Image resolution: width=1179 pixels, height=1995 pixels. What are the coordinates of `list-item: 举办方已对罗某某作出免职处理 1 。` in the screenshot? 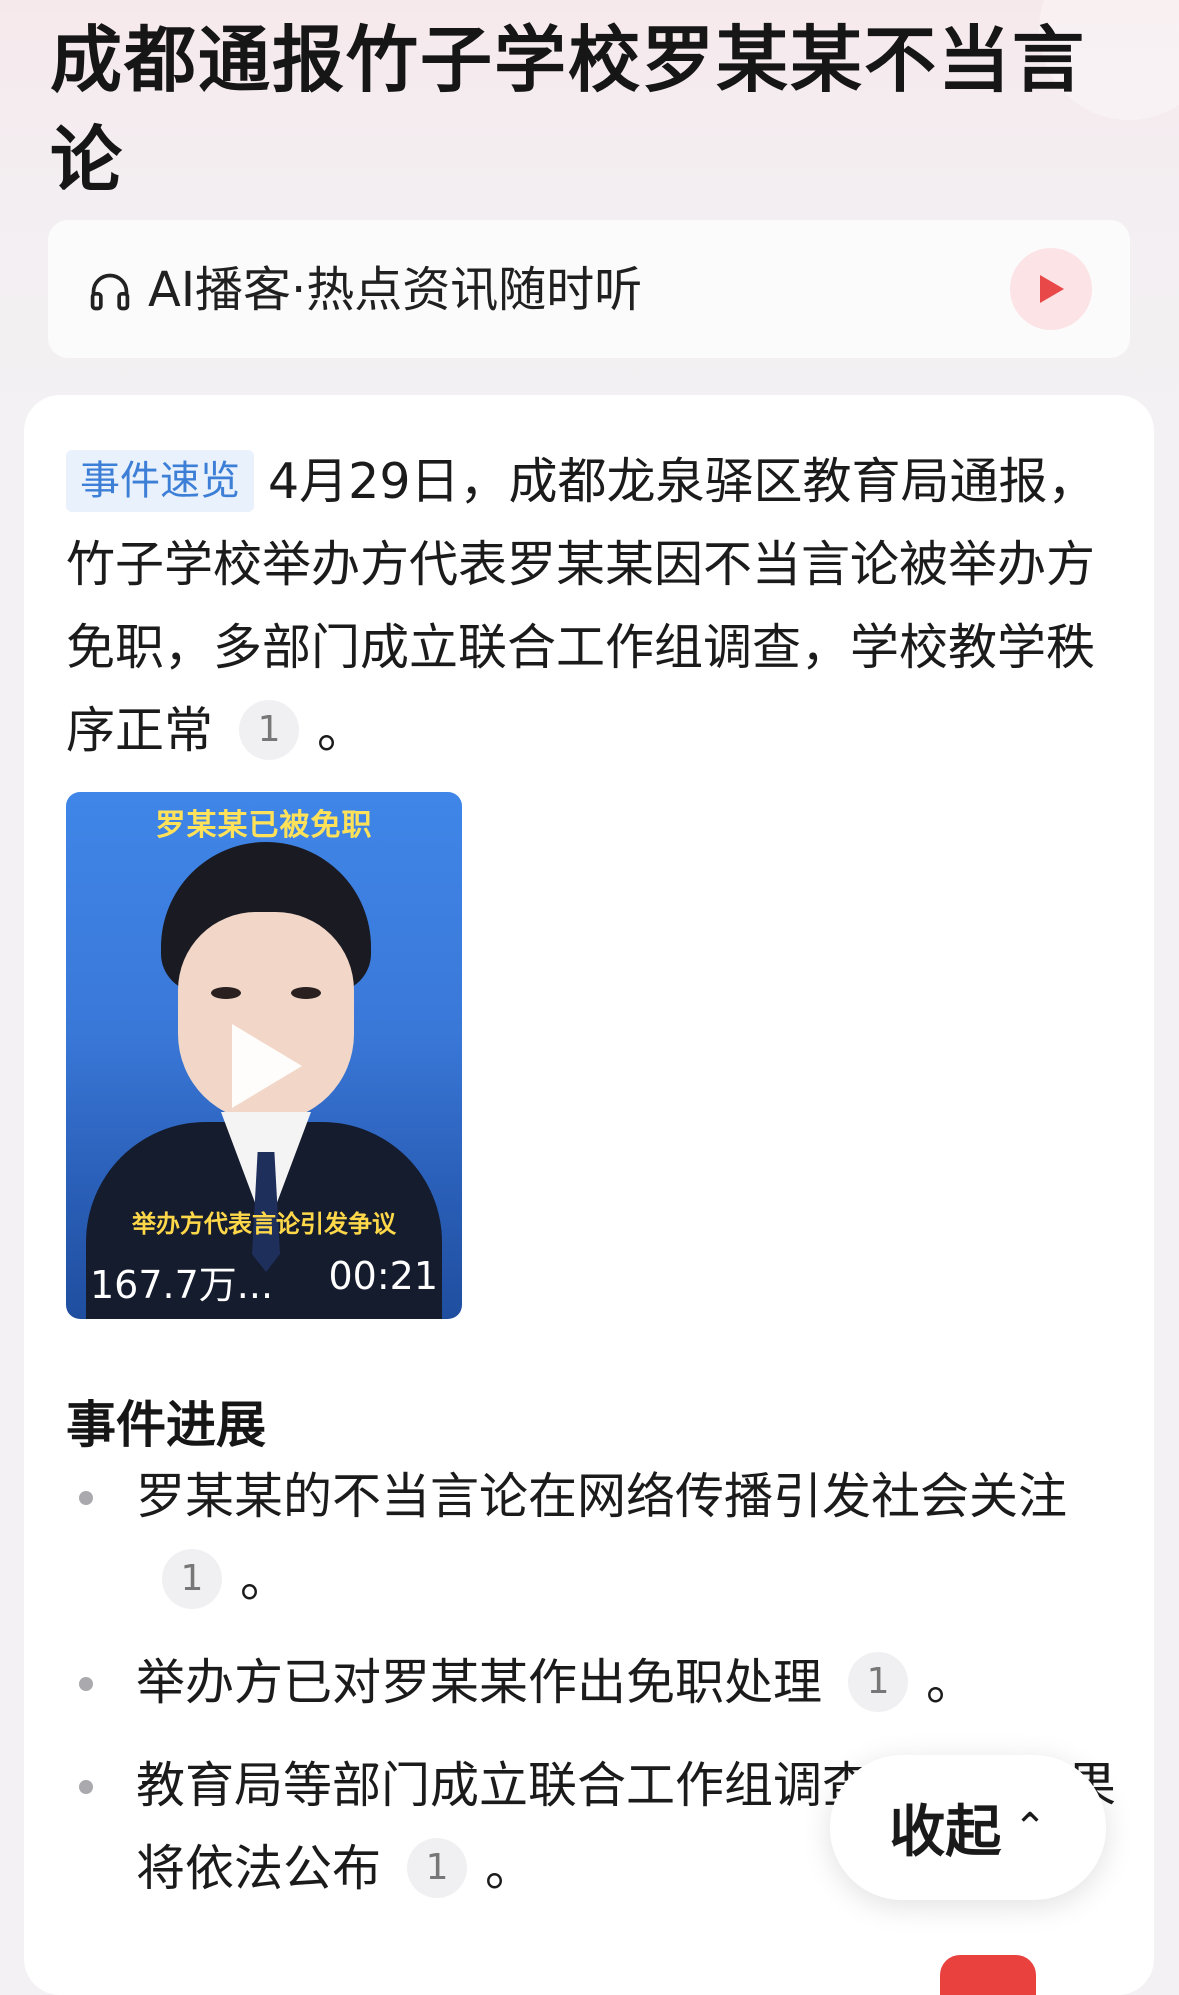 It's located at (596, 1682).